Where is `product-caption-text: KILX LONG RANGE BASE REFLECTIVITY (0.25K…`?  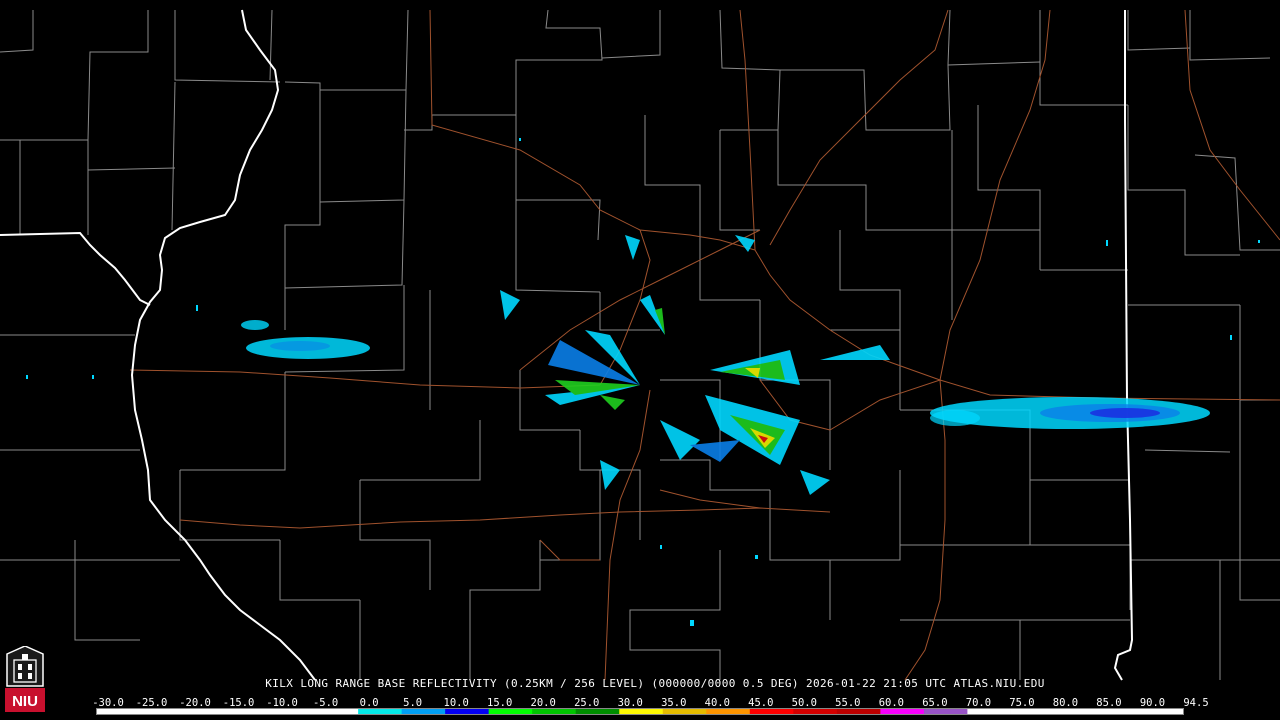
product-caption-text: KILX LONG RANGE BASE REFLECTIVITY (0.25K… is located at coordinates (655, 683).